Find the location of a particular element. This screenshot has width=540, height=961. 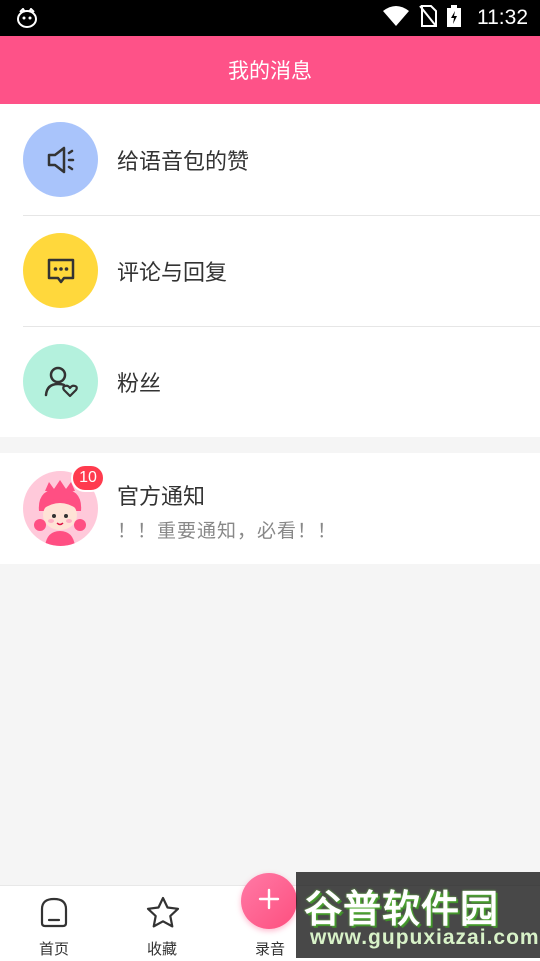

tab-favorites: 收藏 is located at coordinates (162, 923).